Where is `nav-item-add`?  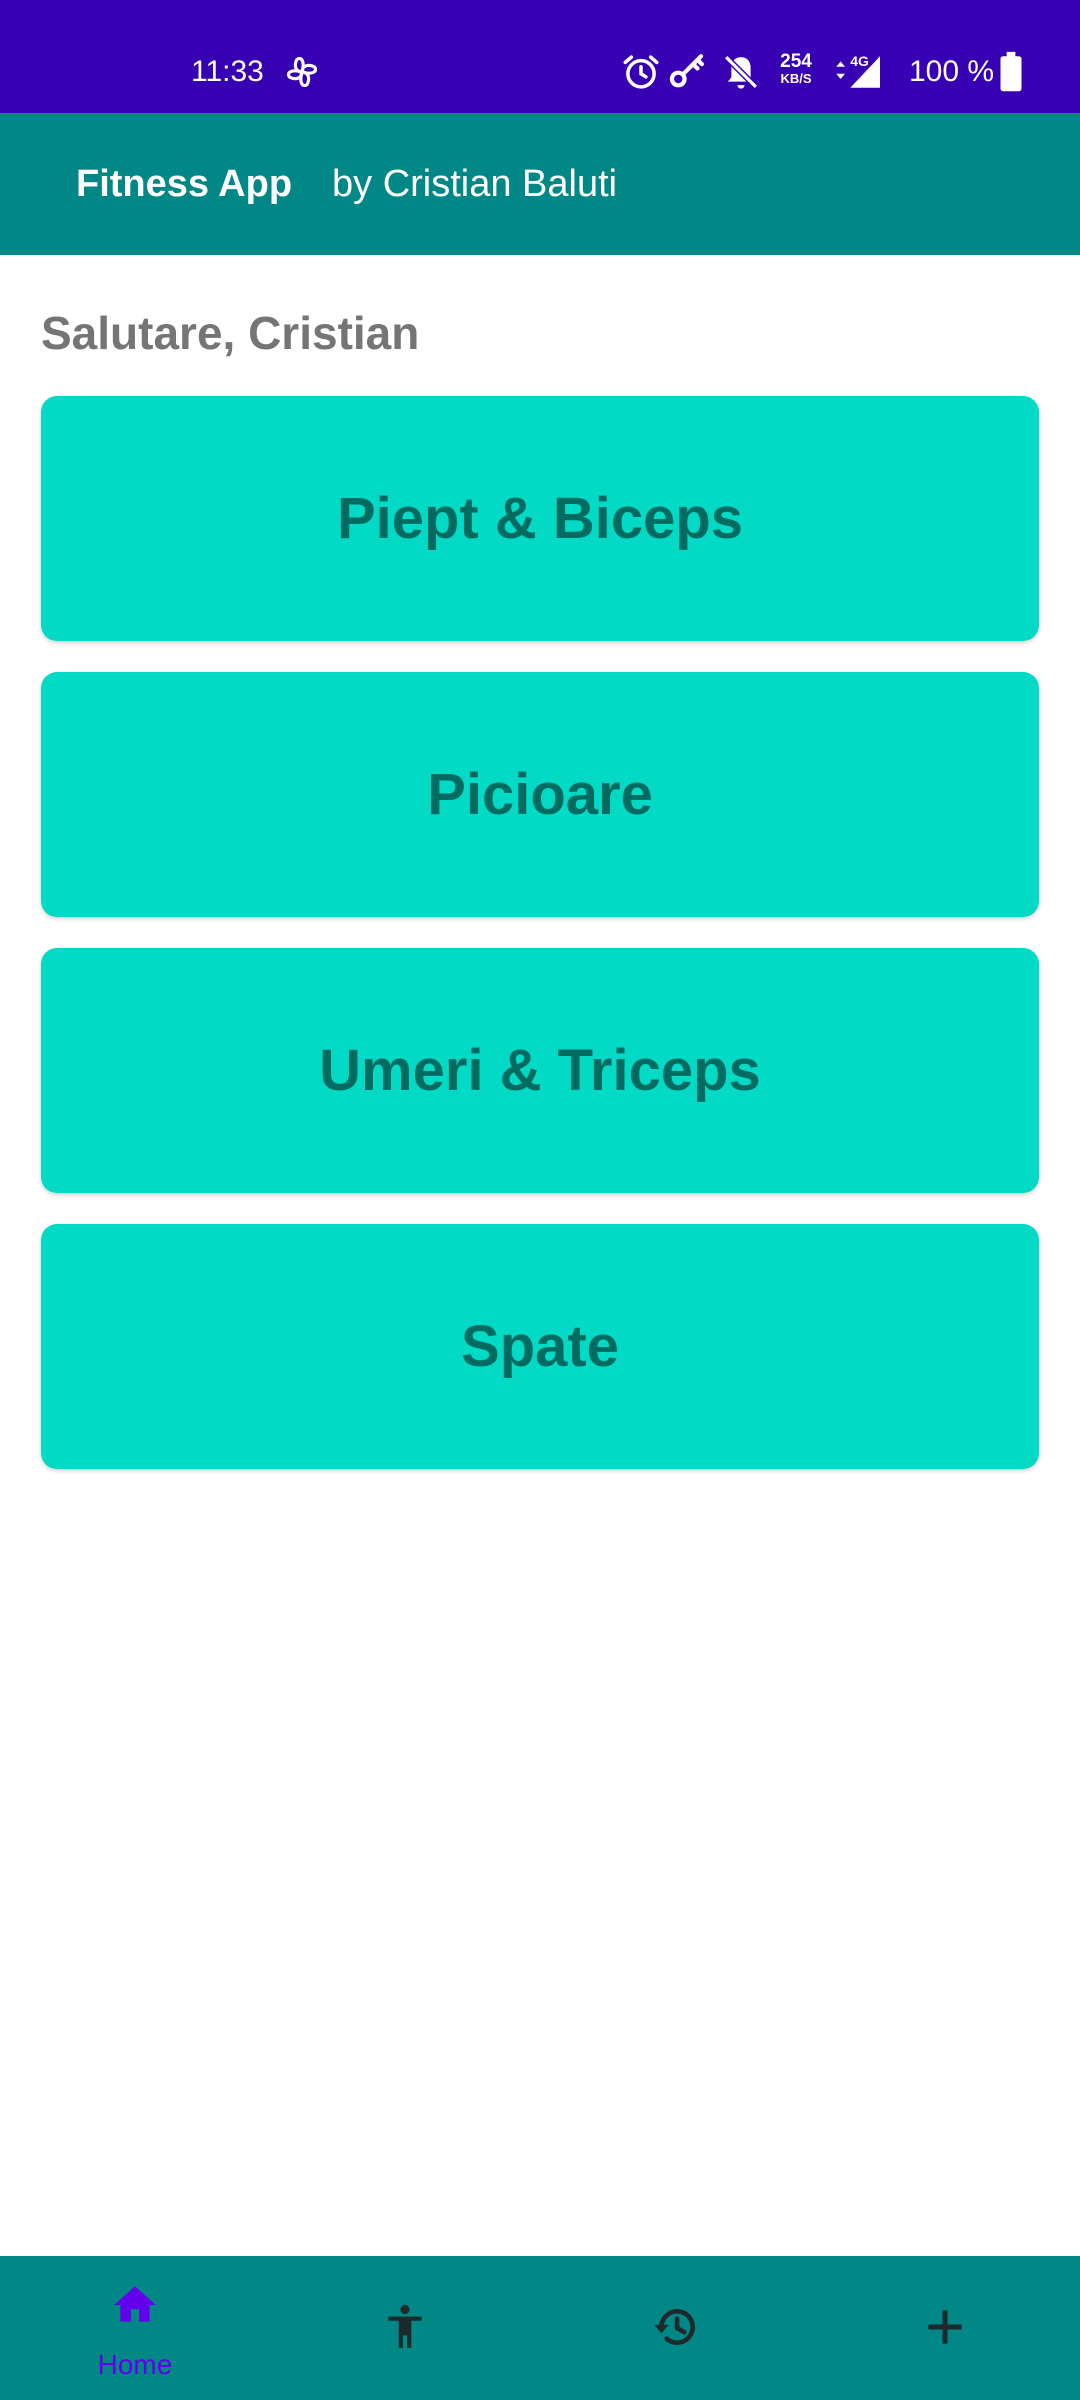 nav-item-add is located at coordinates (945, 2328).